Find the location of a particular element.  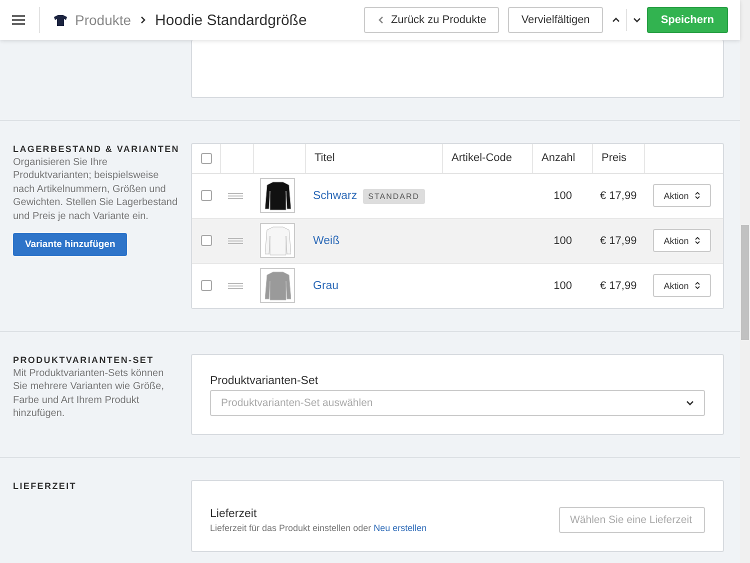

column-header: Preis is located at coordinates (614, 158).